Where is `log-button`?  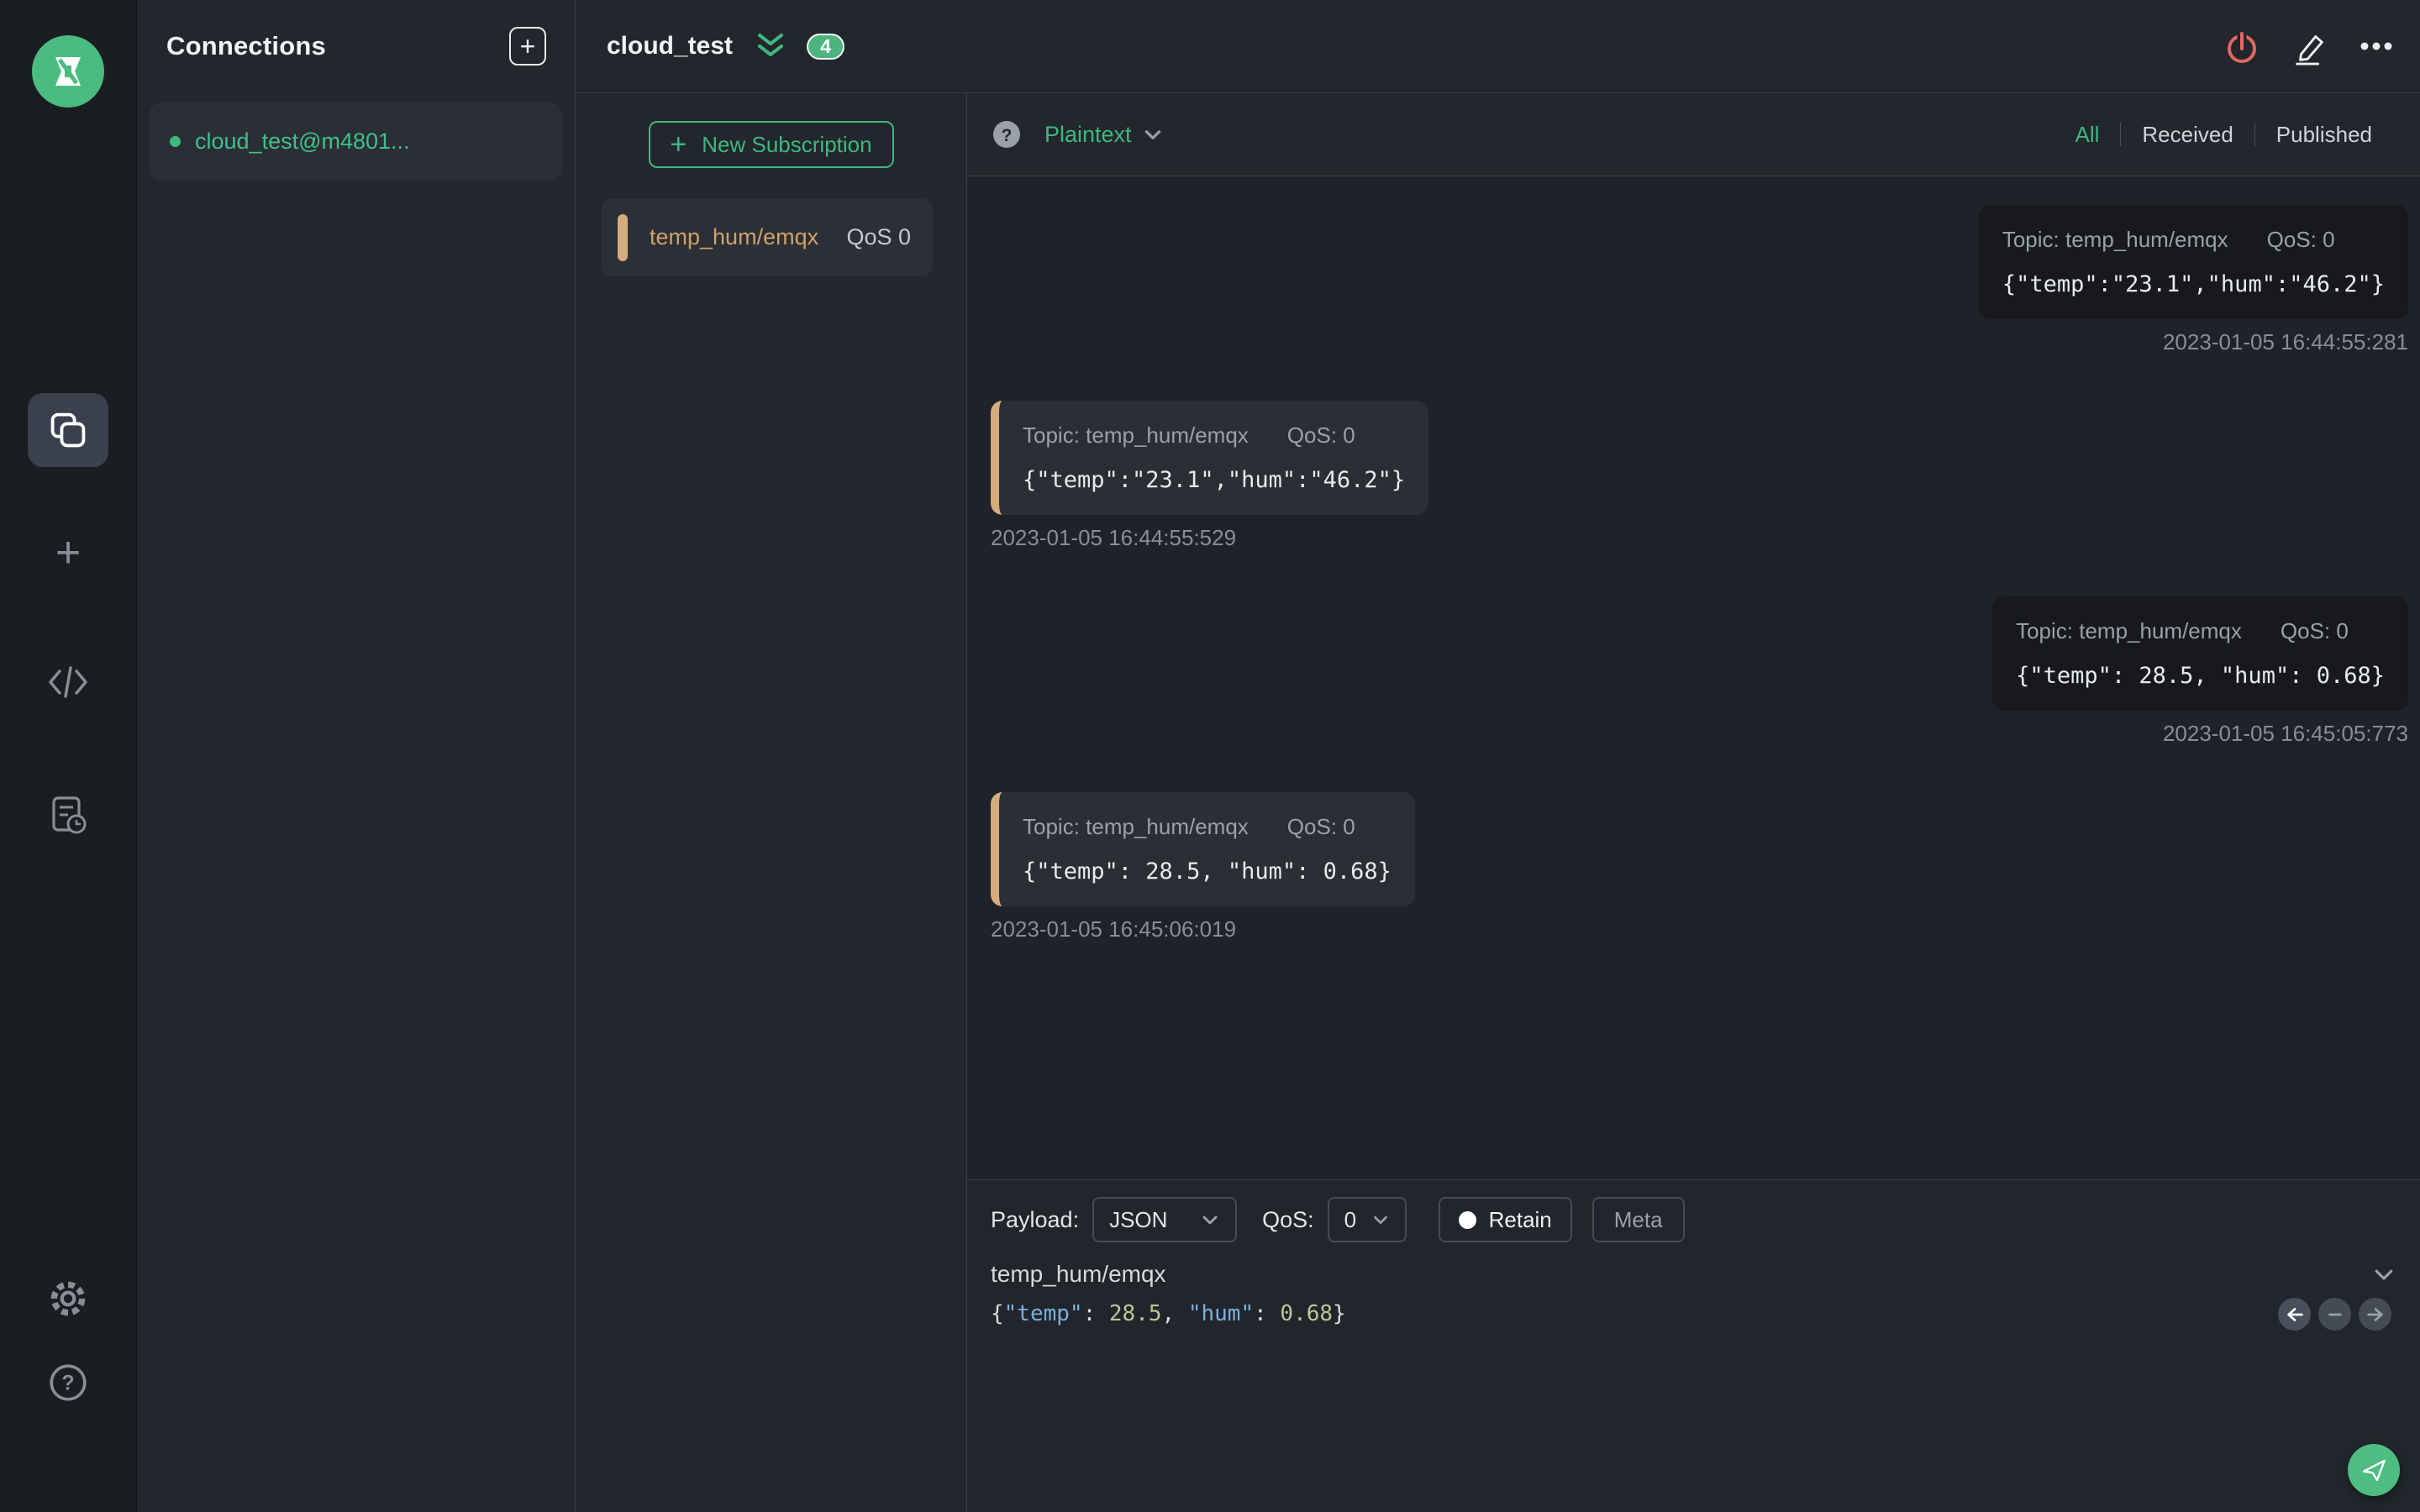 log-button is located at coordinates (68, 815).